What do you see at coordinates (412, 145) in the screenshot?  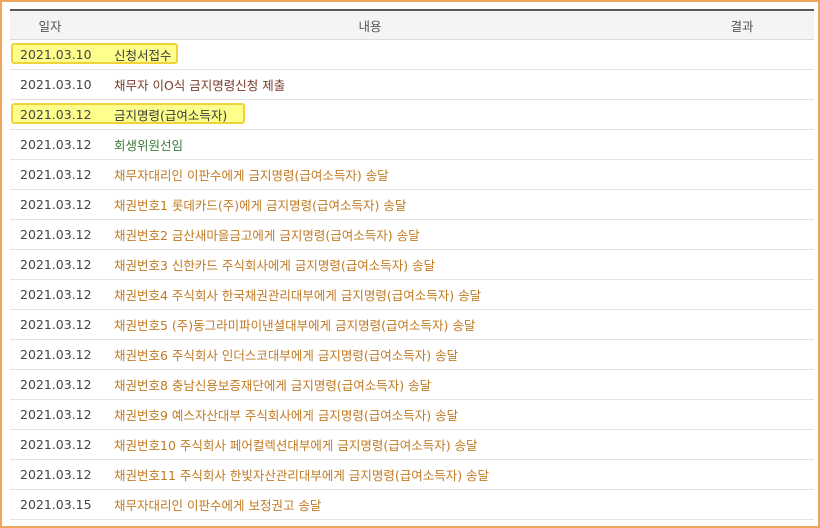 I see `table-row: 2021.03.12 회생위원선임` at bounding box center [412, 145].